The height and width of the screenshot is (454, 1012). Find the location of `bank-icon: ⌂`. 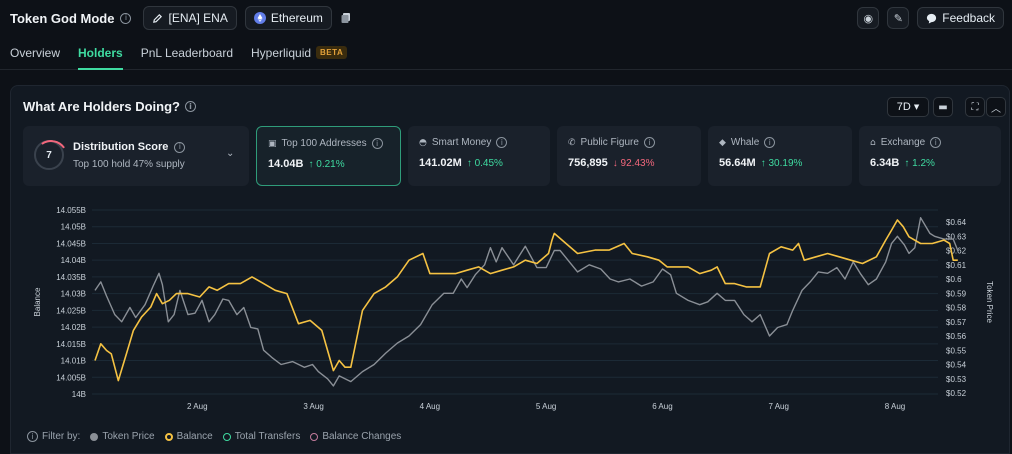

bank-icon: ⌂ is located at coordinates (873, 142).